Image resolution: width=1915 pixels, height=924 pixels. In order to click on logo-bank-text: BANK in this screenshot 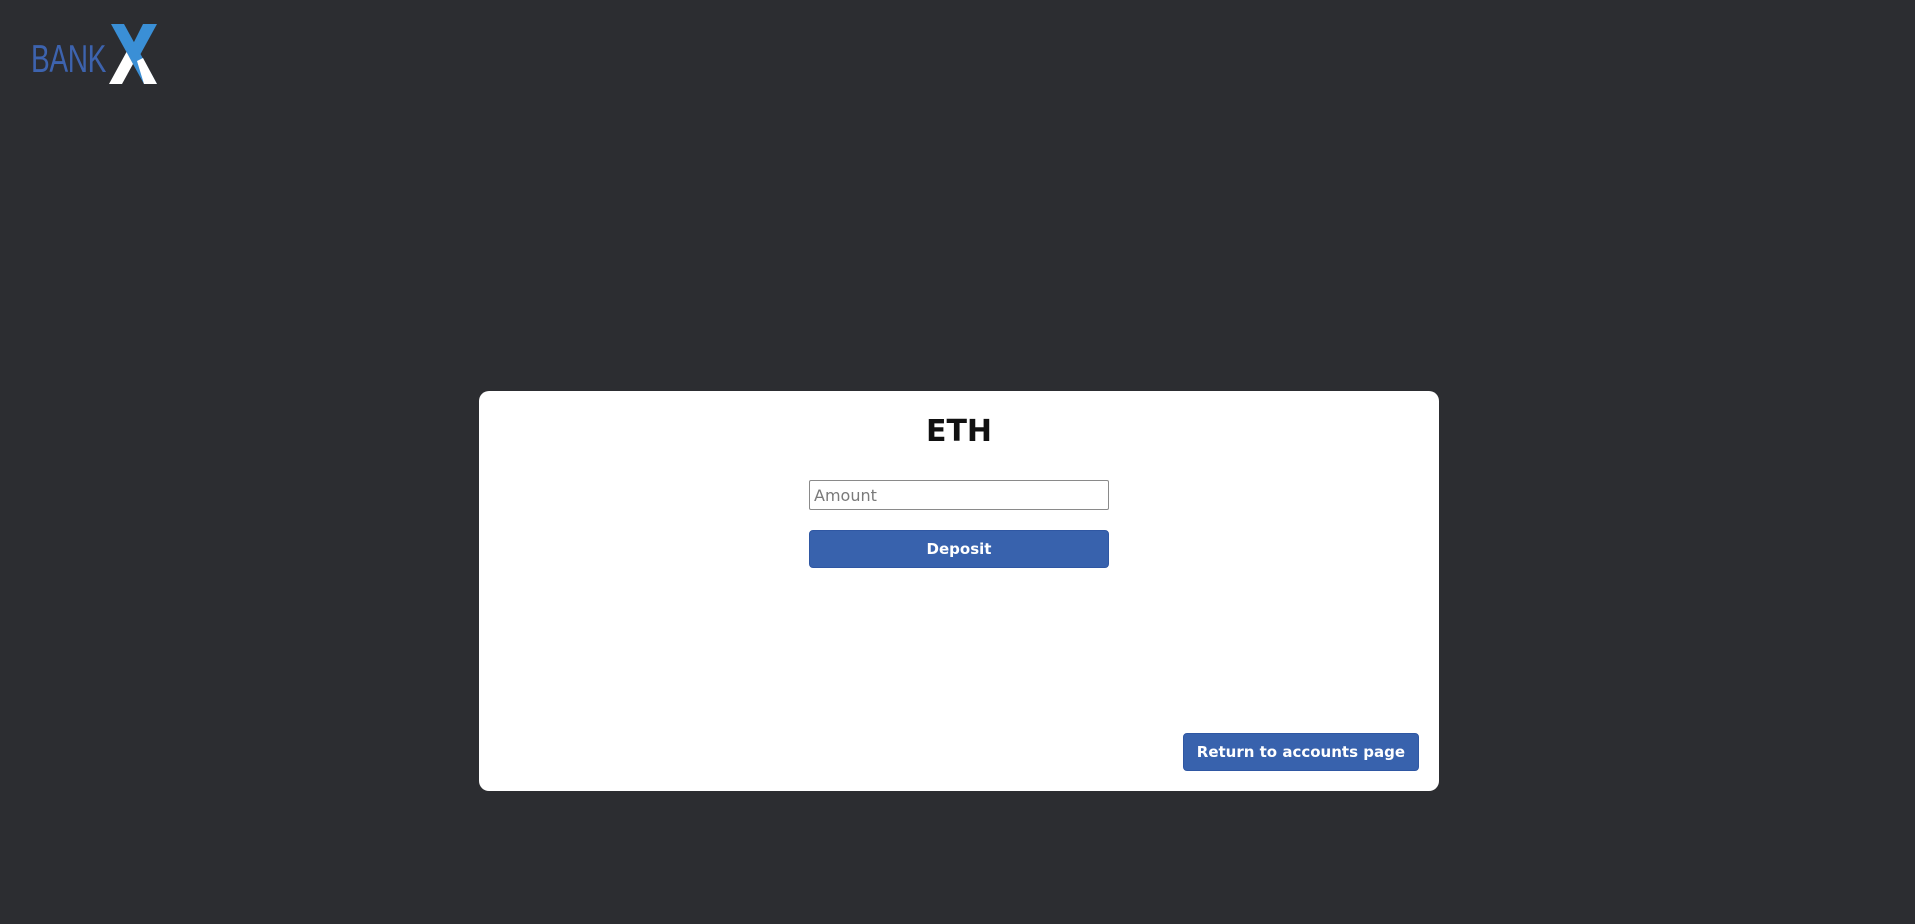, I will do `click(69, 59)`.